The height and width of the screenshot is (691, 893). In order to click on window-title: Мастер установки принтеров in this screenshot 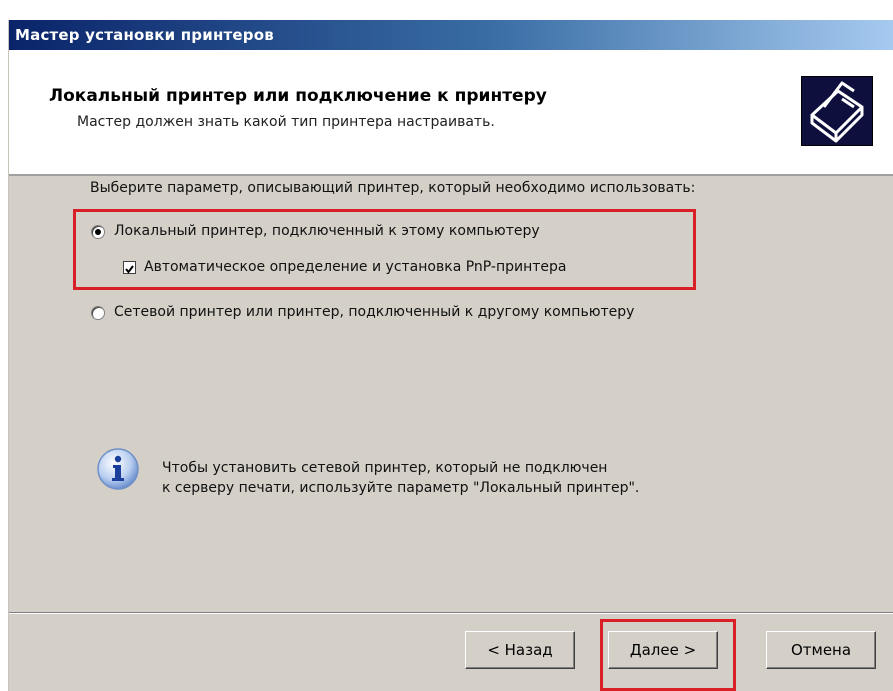, I will do `click(144, 35)`.